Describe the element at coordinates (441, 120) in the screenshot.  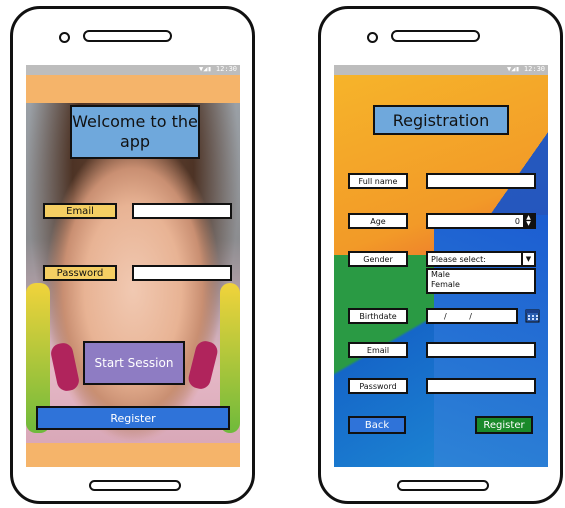
I see `registration-title: Registration` at that location.